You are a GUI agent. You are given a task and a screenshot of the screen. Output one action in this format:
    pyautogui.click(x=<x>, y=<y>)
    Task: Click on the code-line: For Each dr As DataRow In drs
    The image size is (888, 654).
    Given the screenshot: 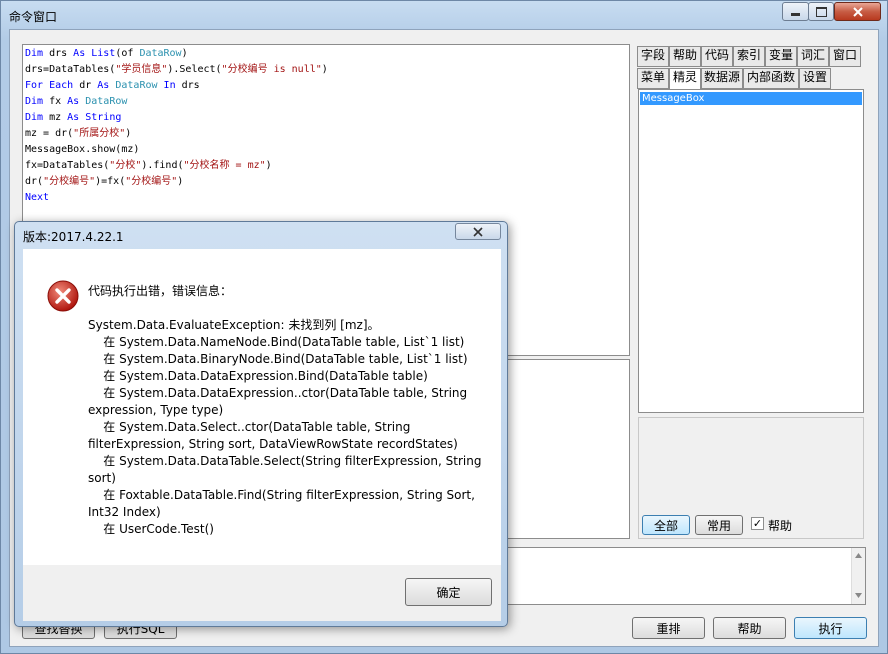 What is the action you would take?
    pyautogui.click(x=327, y=86)
    